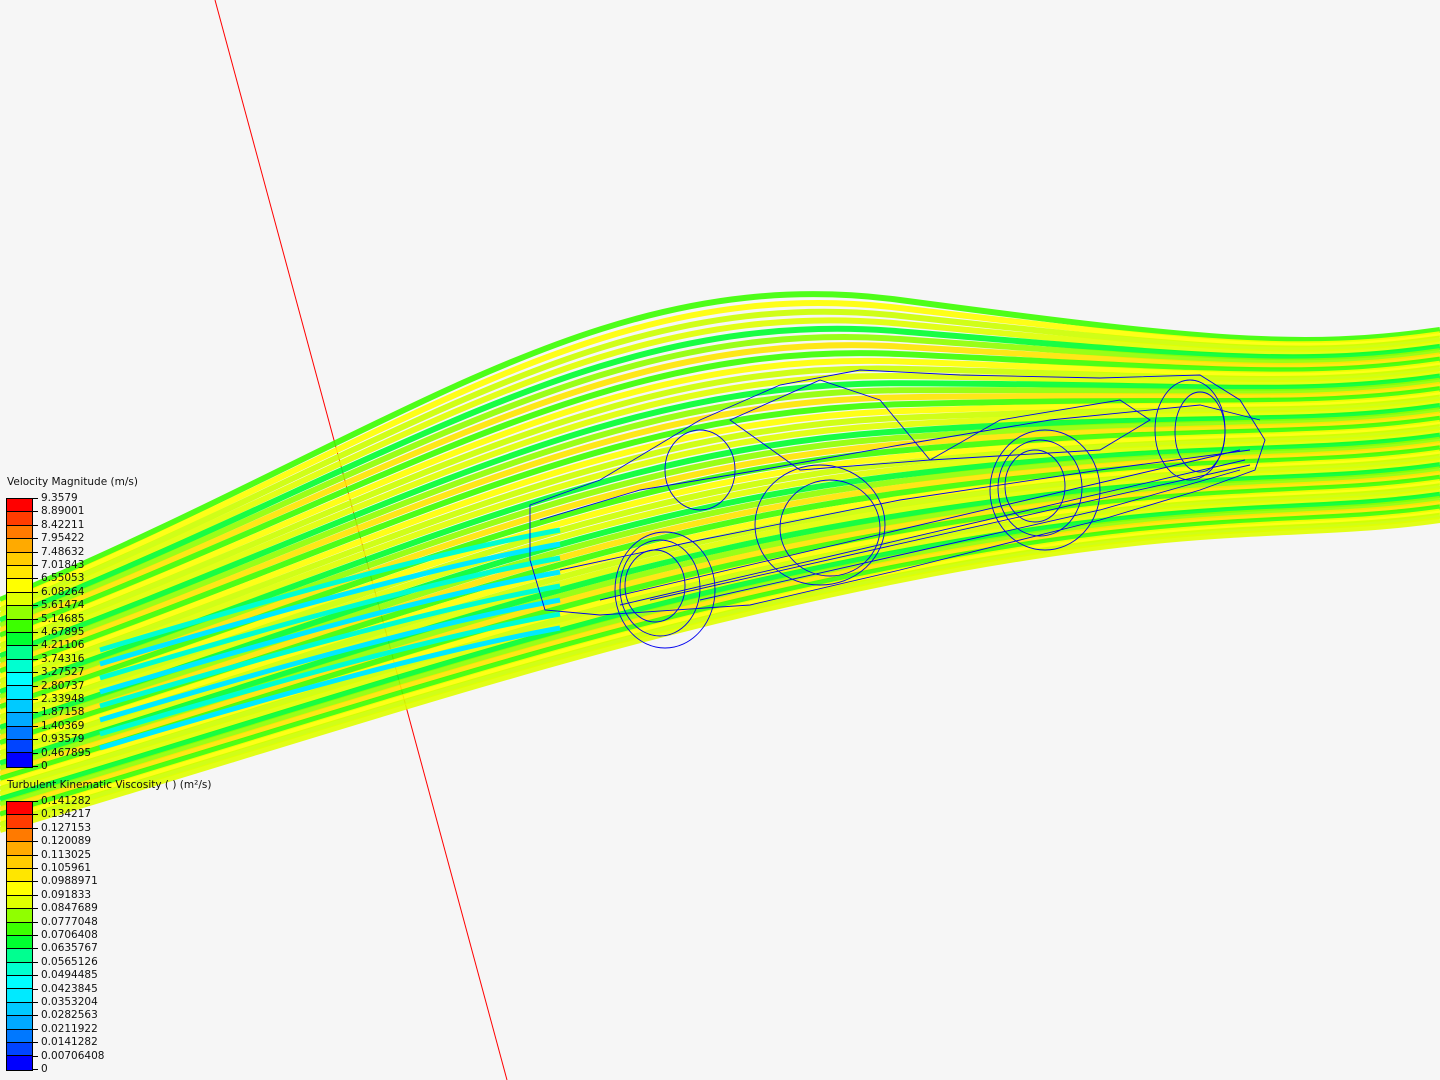  I want to click on color-bar, so click(19, 936).